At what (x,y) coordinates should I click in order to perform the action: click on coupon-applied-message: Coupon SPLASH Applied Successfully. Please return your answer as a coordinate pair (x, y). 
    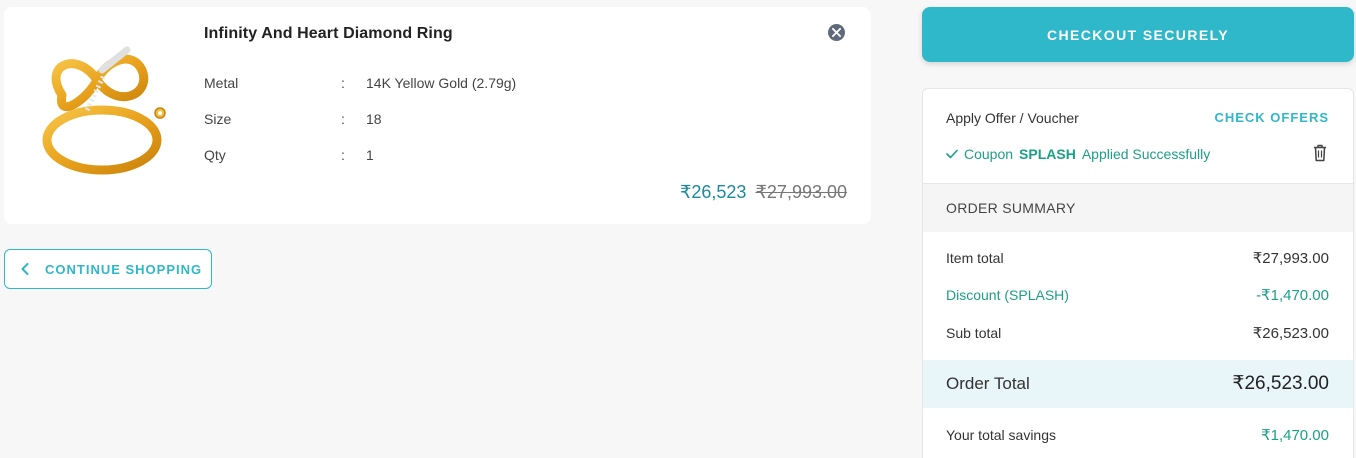
    Looking at the image, I should click on (1078, 154).